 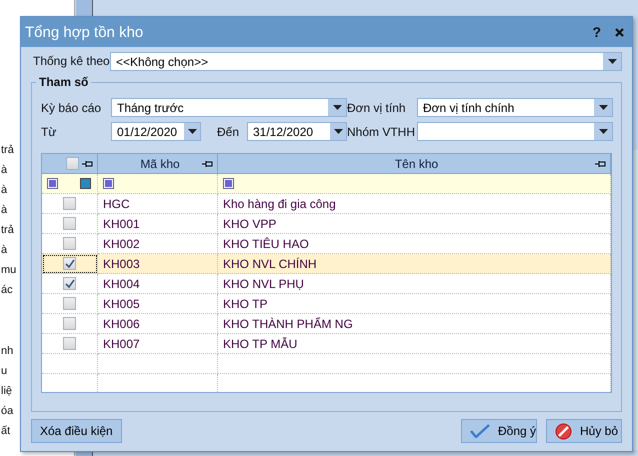 What do you see at coordinates (480, 431) in the screenshot?
I see `checkmark-icon` at bounding box center [480, 431].